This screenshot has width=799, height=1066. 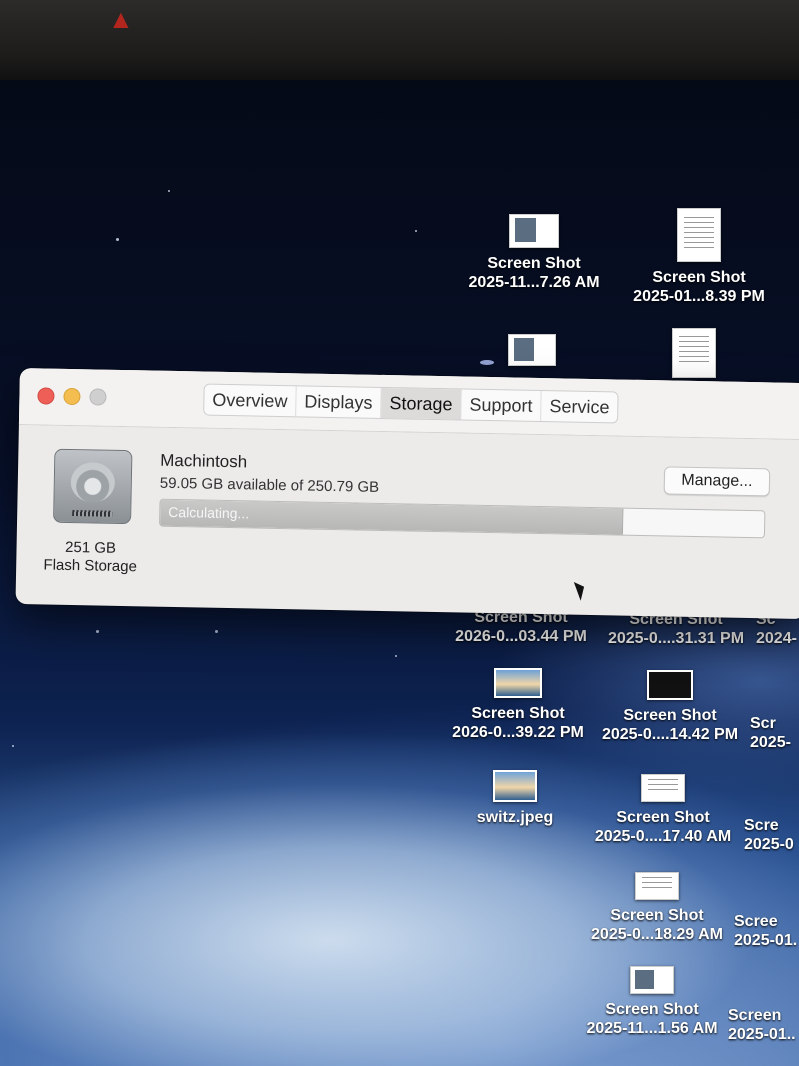 I want to click on desktop-icon-screenshot: Screen Shot 2025-11...1.56 AM, so click(x=652, y=1002).